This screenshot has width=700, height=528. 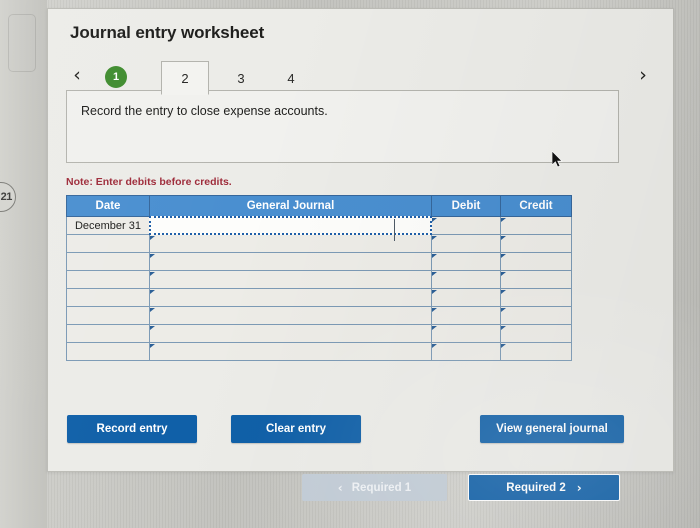 What do you see at coordinates (132, 429) in the screenshot?
I see `record-entry-button: Record entry` at bounding box center [132, 429].